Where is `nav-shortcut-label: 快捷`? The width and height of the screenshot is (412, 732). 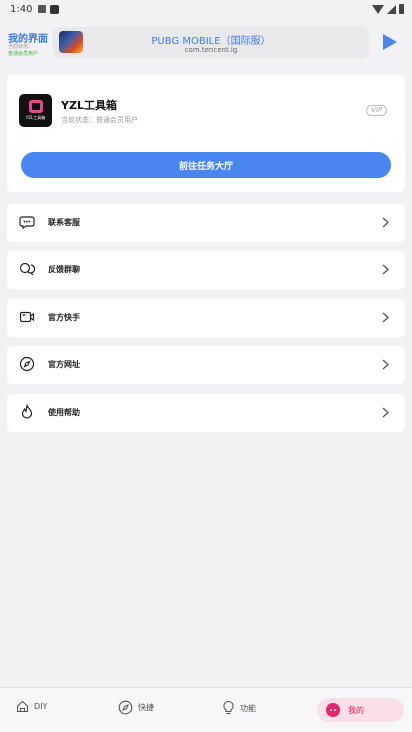 nav-shortcut-label: 快捷 is located at coordinates (146, 707).